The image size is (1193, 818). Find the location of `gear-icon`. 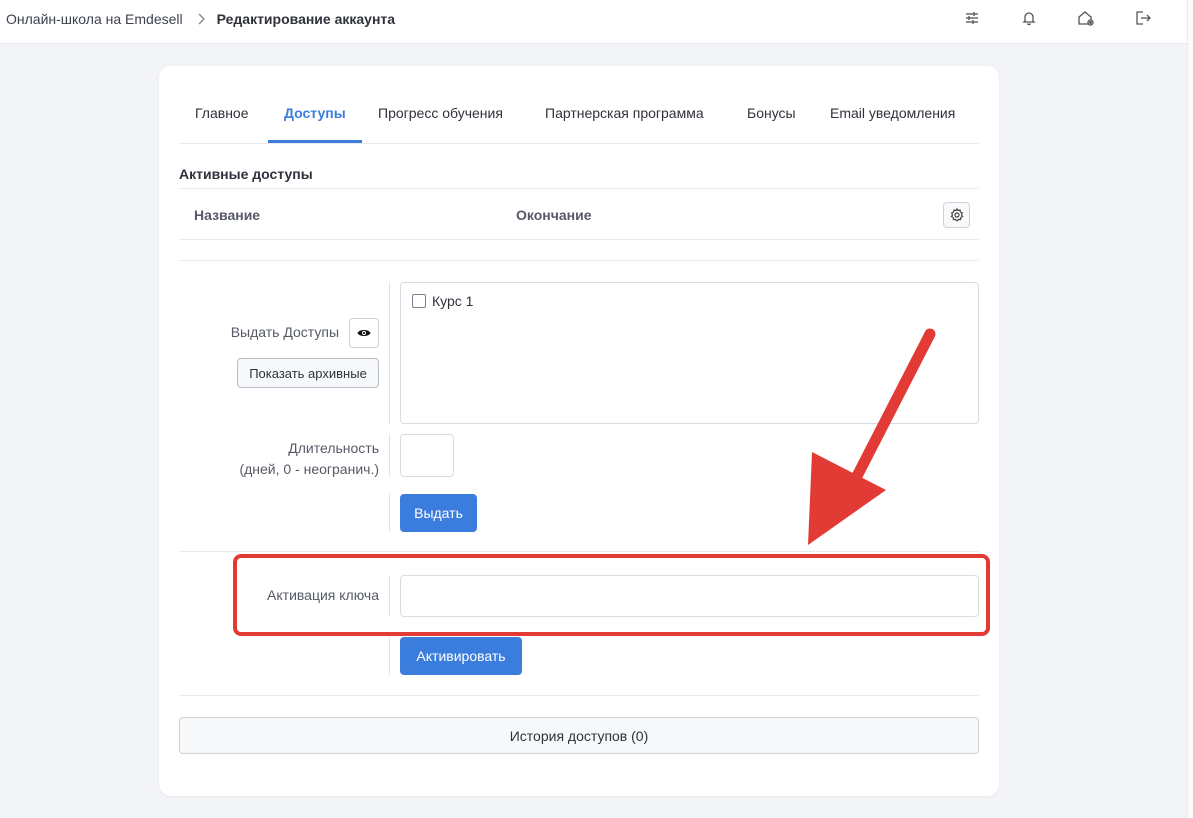

gear-icon is located at coordinates (957, 215).